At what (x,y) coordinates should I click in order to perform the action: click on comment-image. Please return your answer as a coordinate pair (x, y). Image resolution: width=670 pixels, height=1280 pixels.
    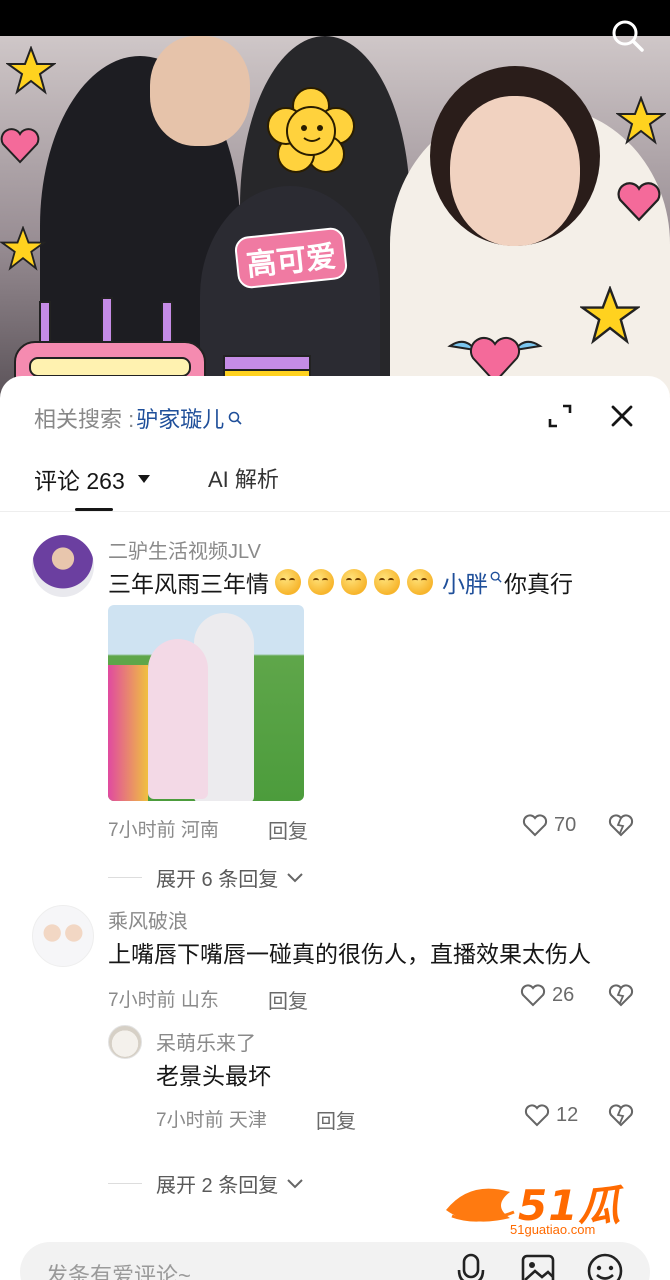
    Looking at the image, I should click on (206, 703).